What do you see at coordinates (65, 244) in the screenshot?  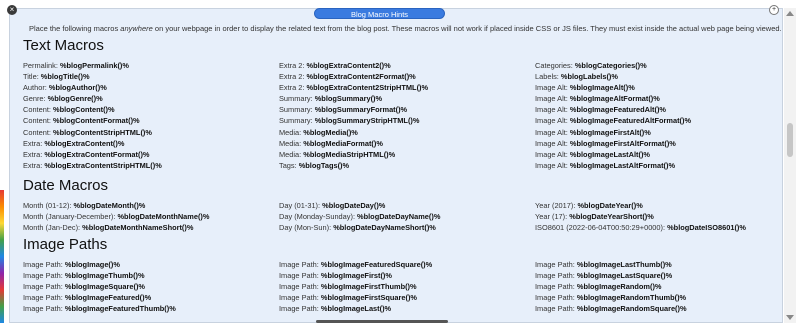 I see `section-heading-image-paths: Image Paths` at bounding box center [65, 244].